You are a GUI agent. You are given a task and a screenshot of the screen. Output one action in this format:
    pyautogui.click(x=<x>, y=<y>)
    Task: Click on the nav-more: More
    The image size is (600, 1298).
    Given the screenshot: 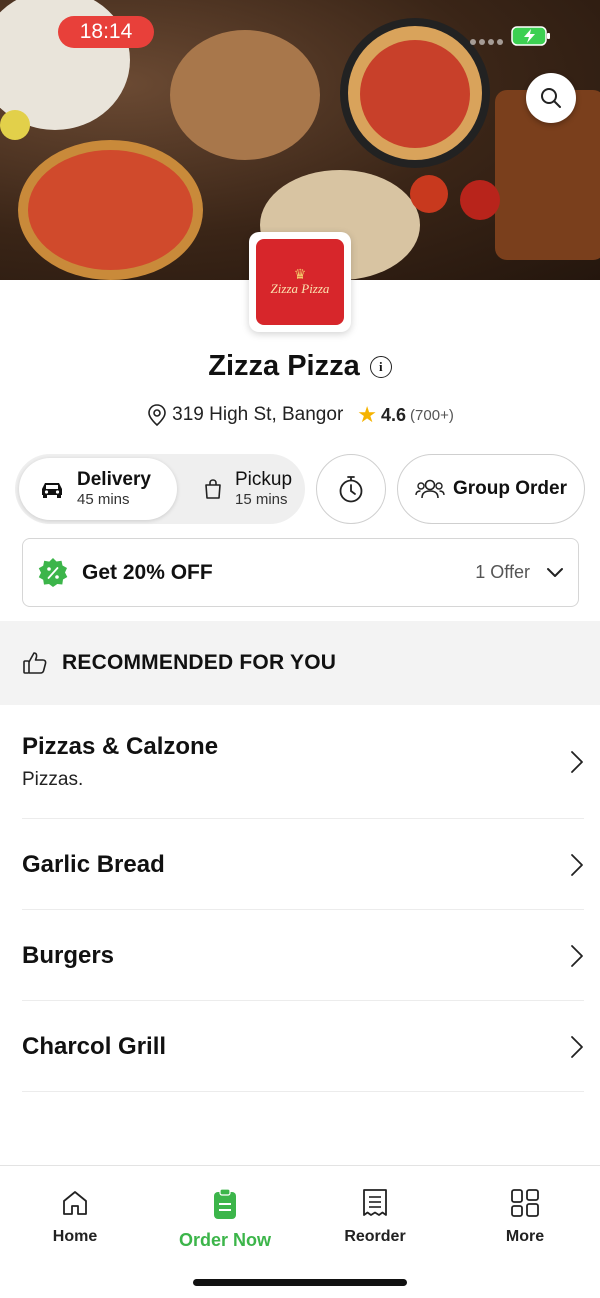 What is the action you would take?
    pyautogui.click(x=525, y=1217)
    